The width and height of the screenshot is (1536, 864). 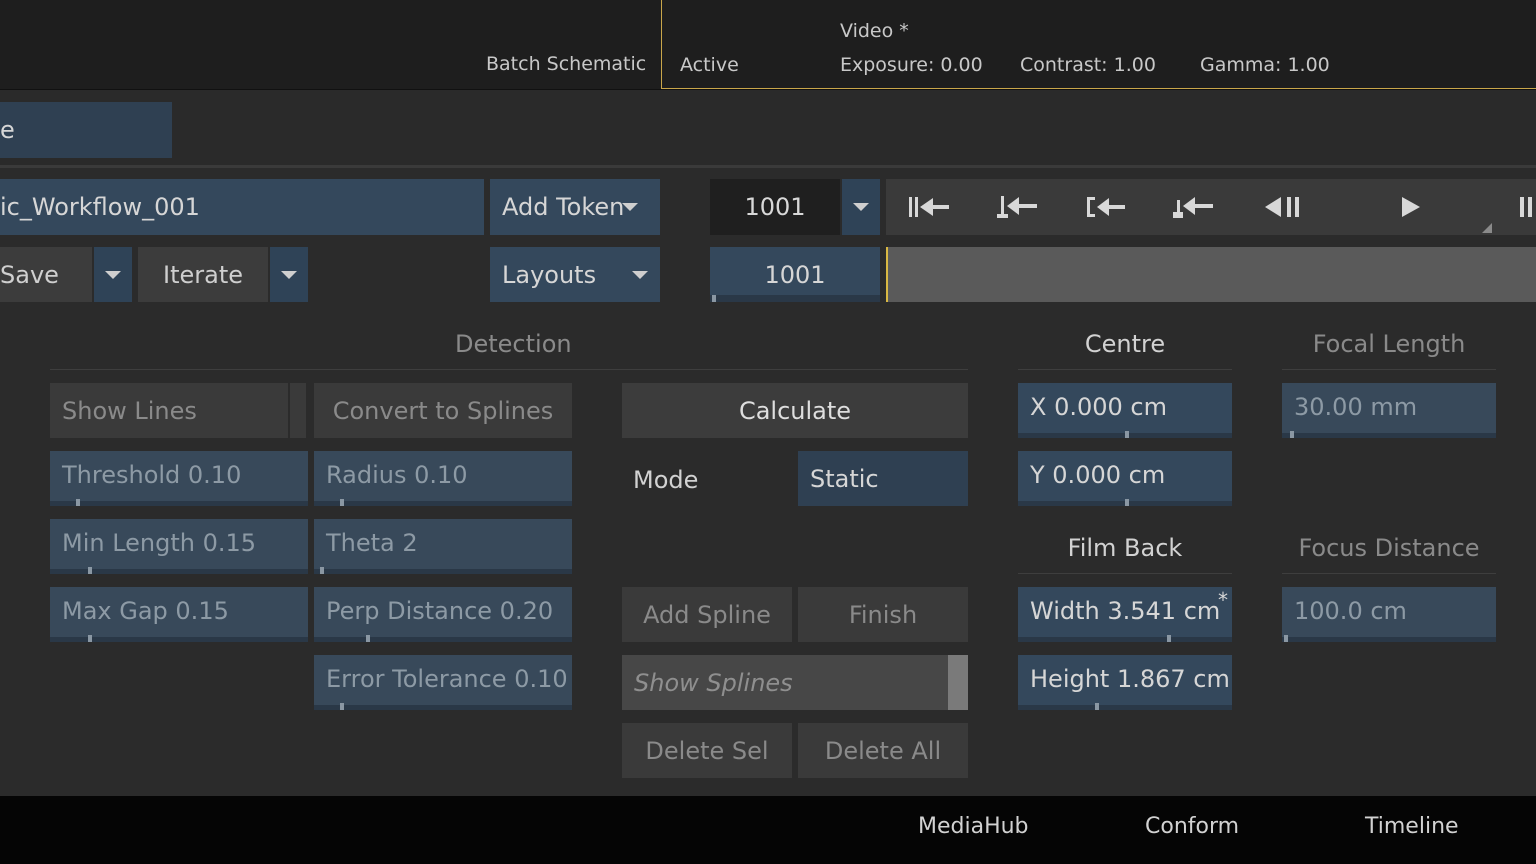 I want to click on video-label: Video *, so click(x=874, y=31).